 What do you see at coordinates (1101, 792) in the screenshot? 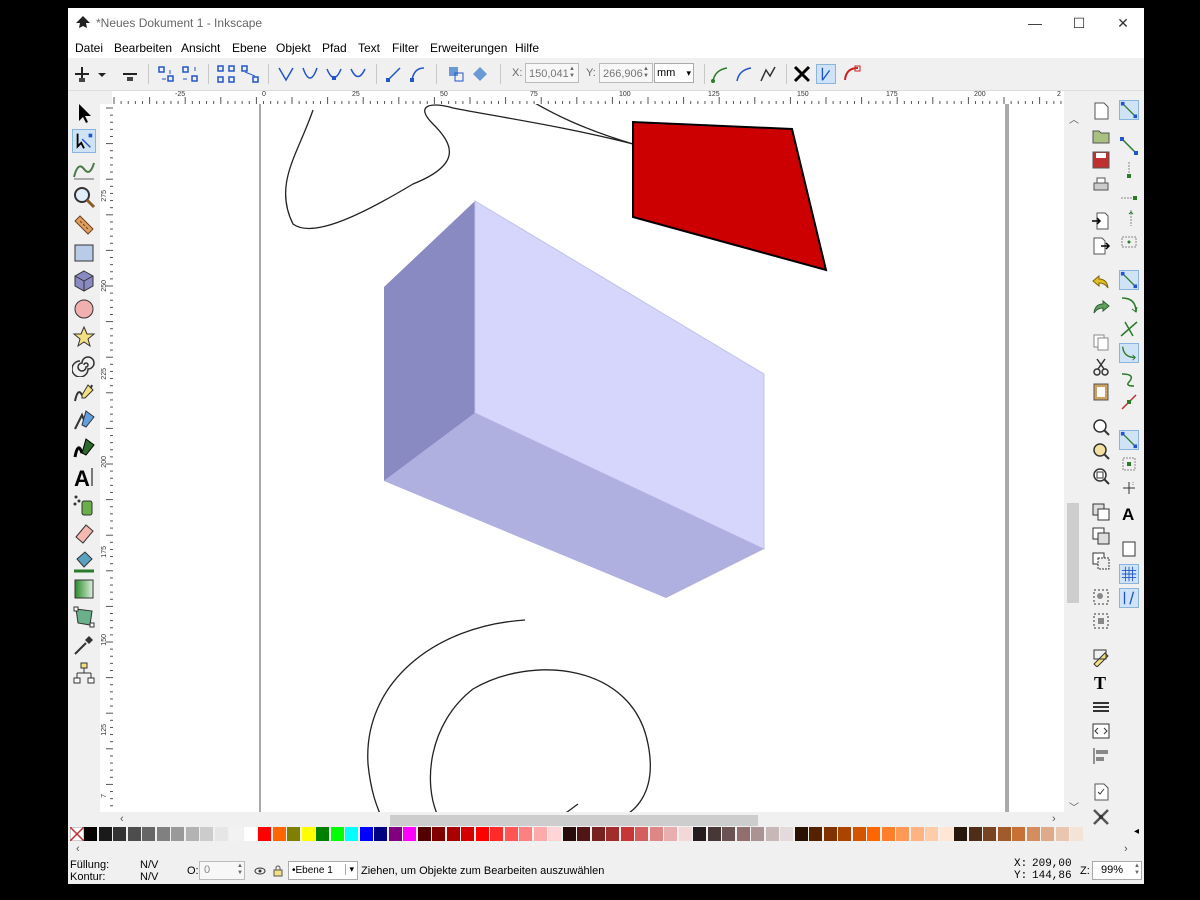
I see `document-properties-icon` at bounding box center [1101, 792].